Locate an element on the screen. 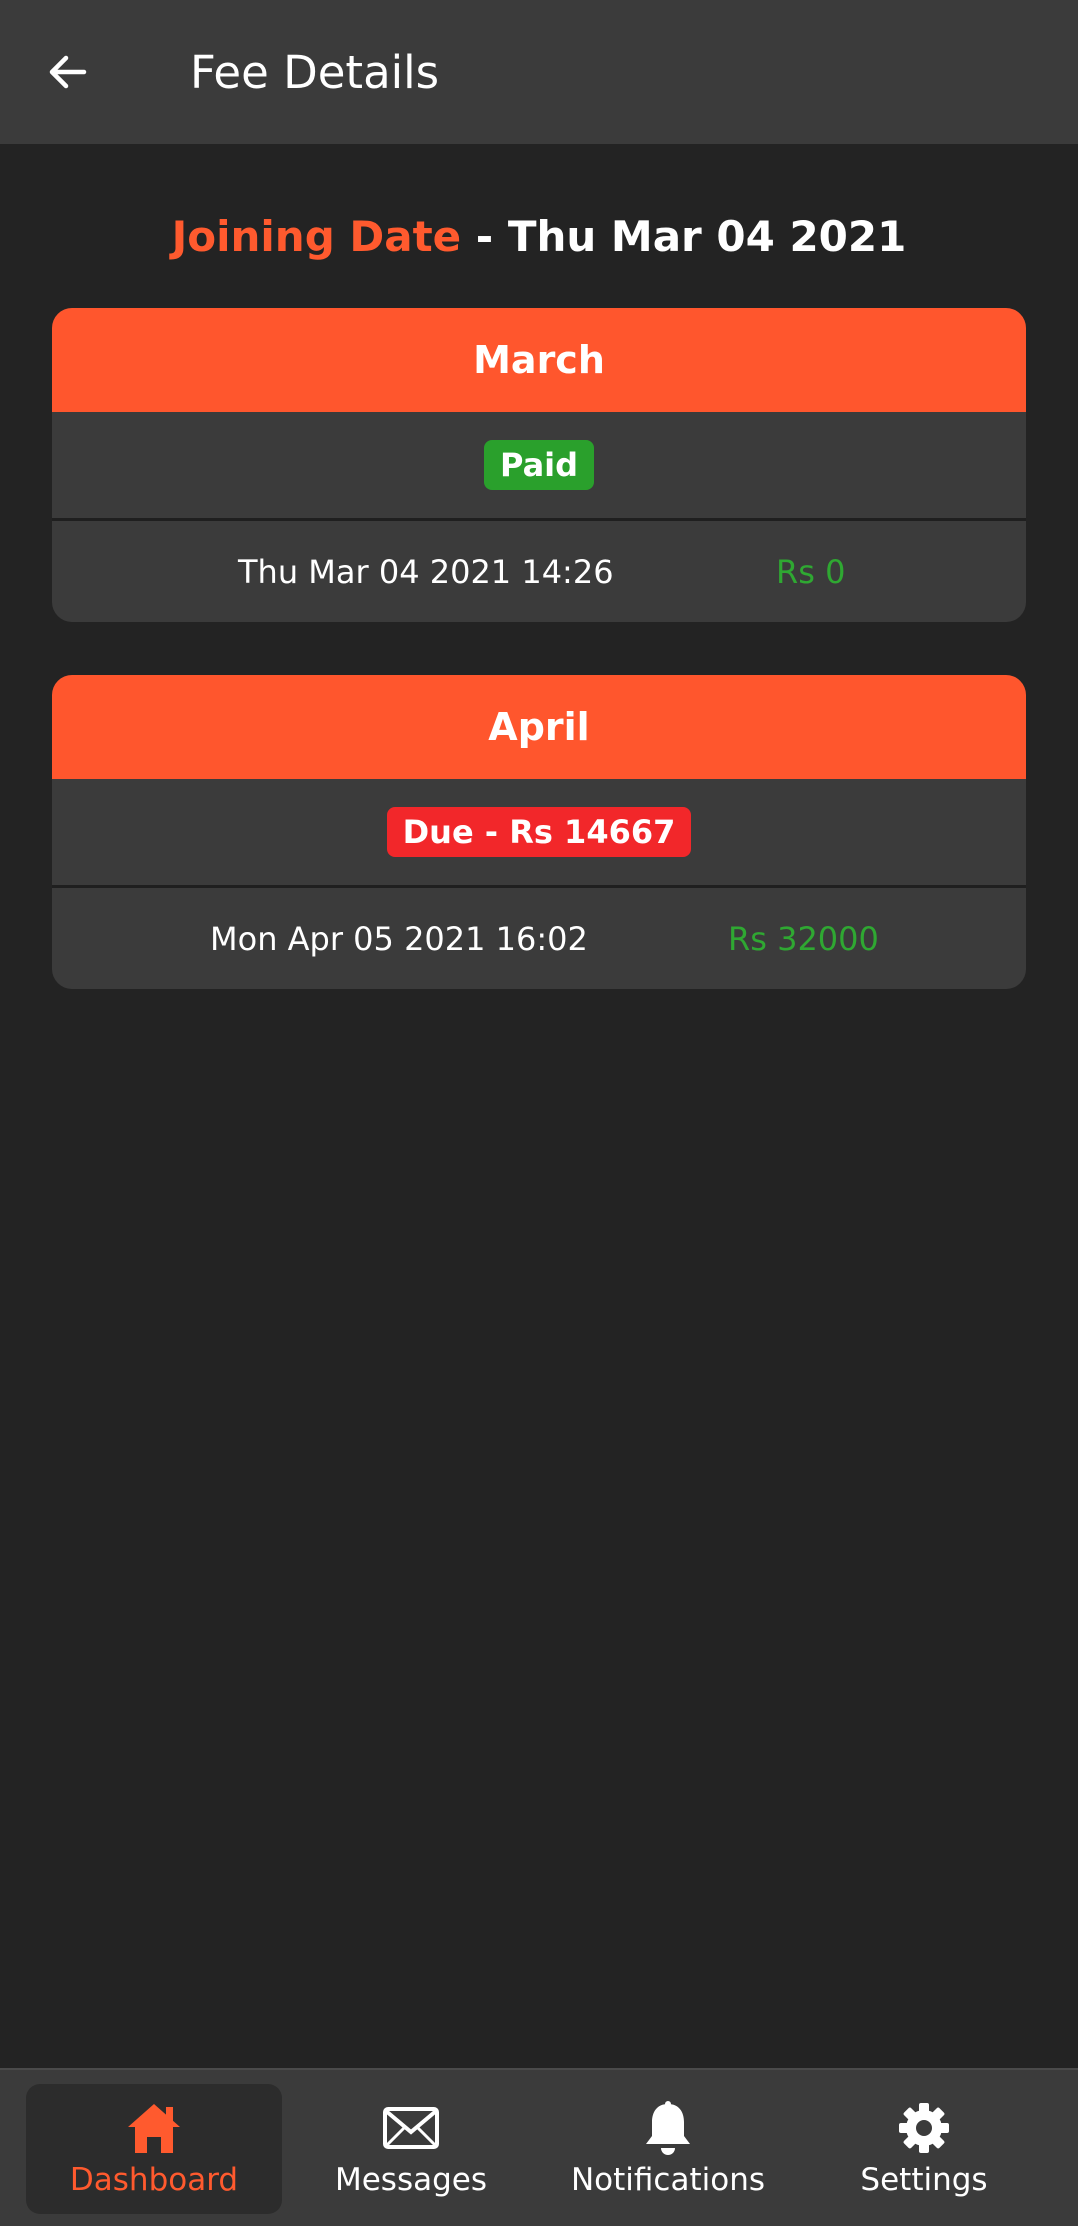  joining-date-value: Thu Mar 04 2021 is located at coordinates (707, 236).